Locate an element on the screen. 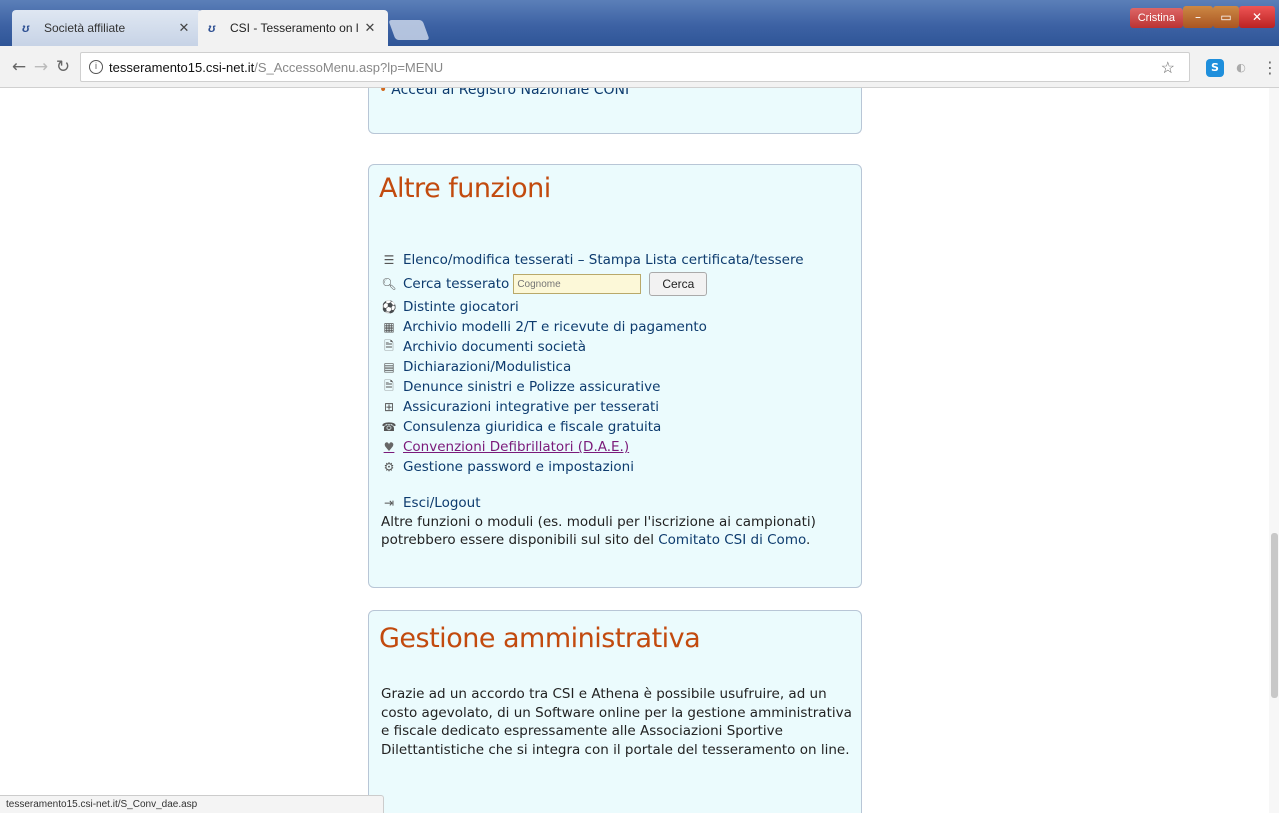 The image size is (1279, 813). list-item-label: Assicurazioni integrative per tesserati is located at coordinates (531, 407).